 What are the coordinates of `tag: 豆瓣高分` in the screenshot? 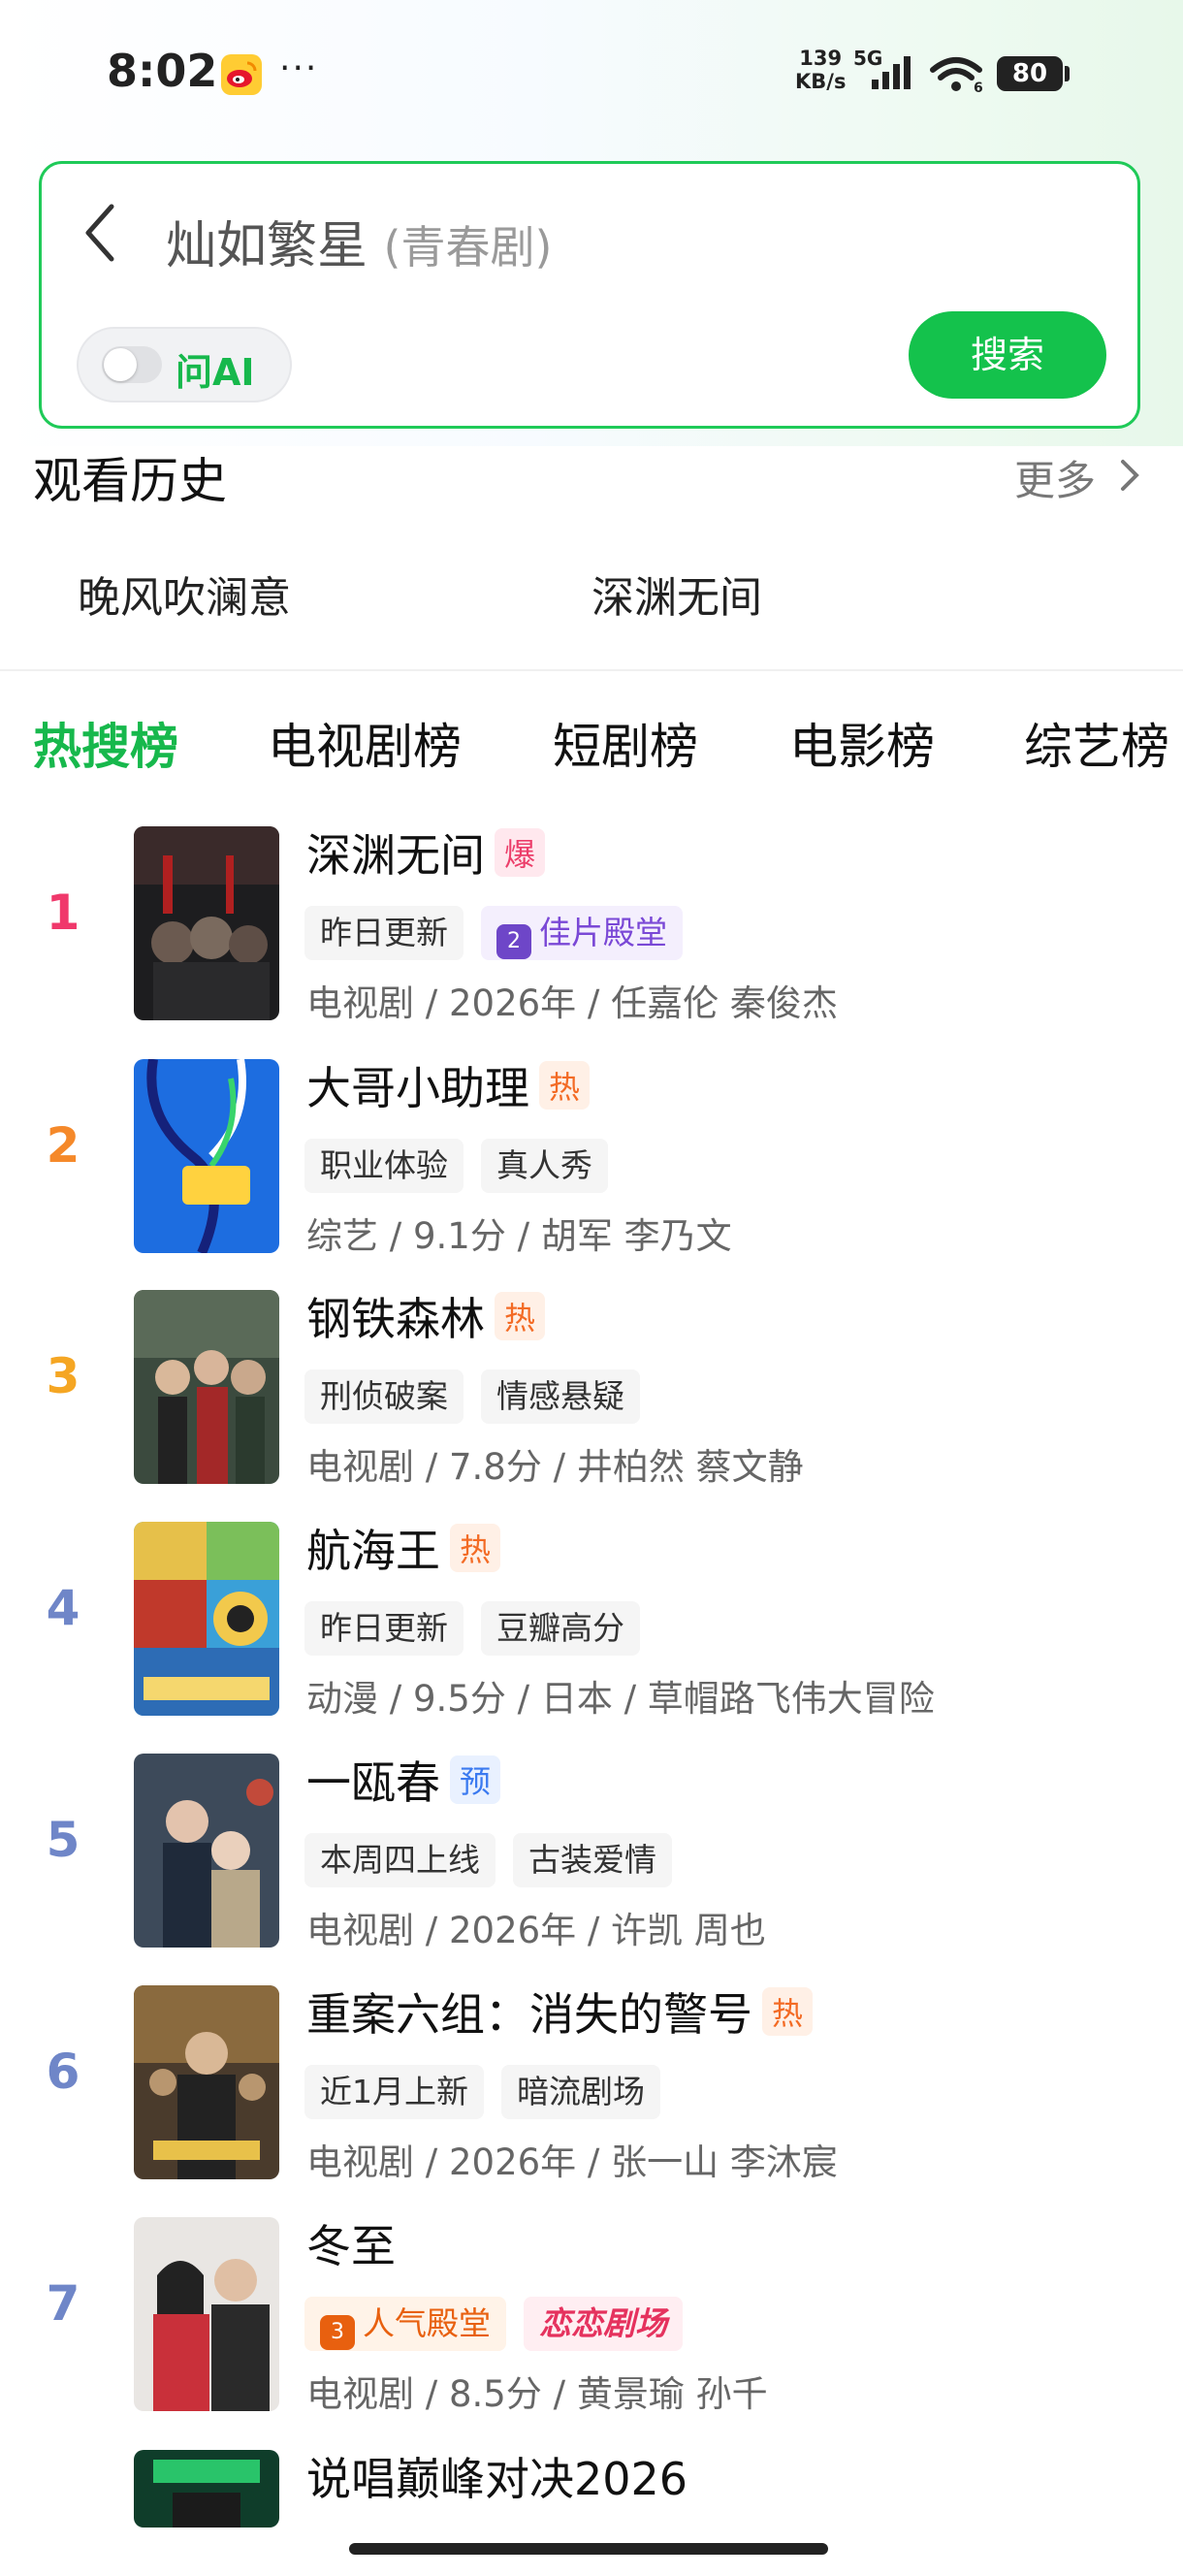 It's located at (560, 1628).